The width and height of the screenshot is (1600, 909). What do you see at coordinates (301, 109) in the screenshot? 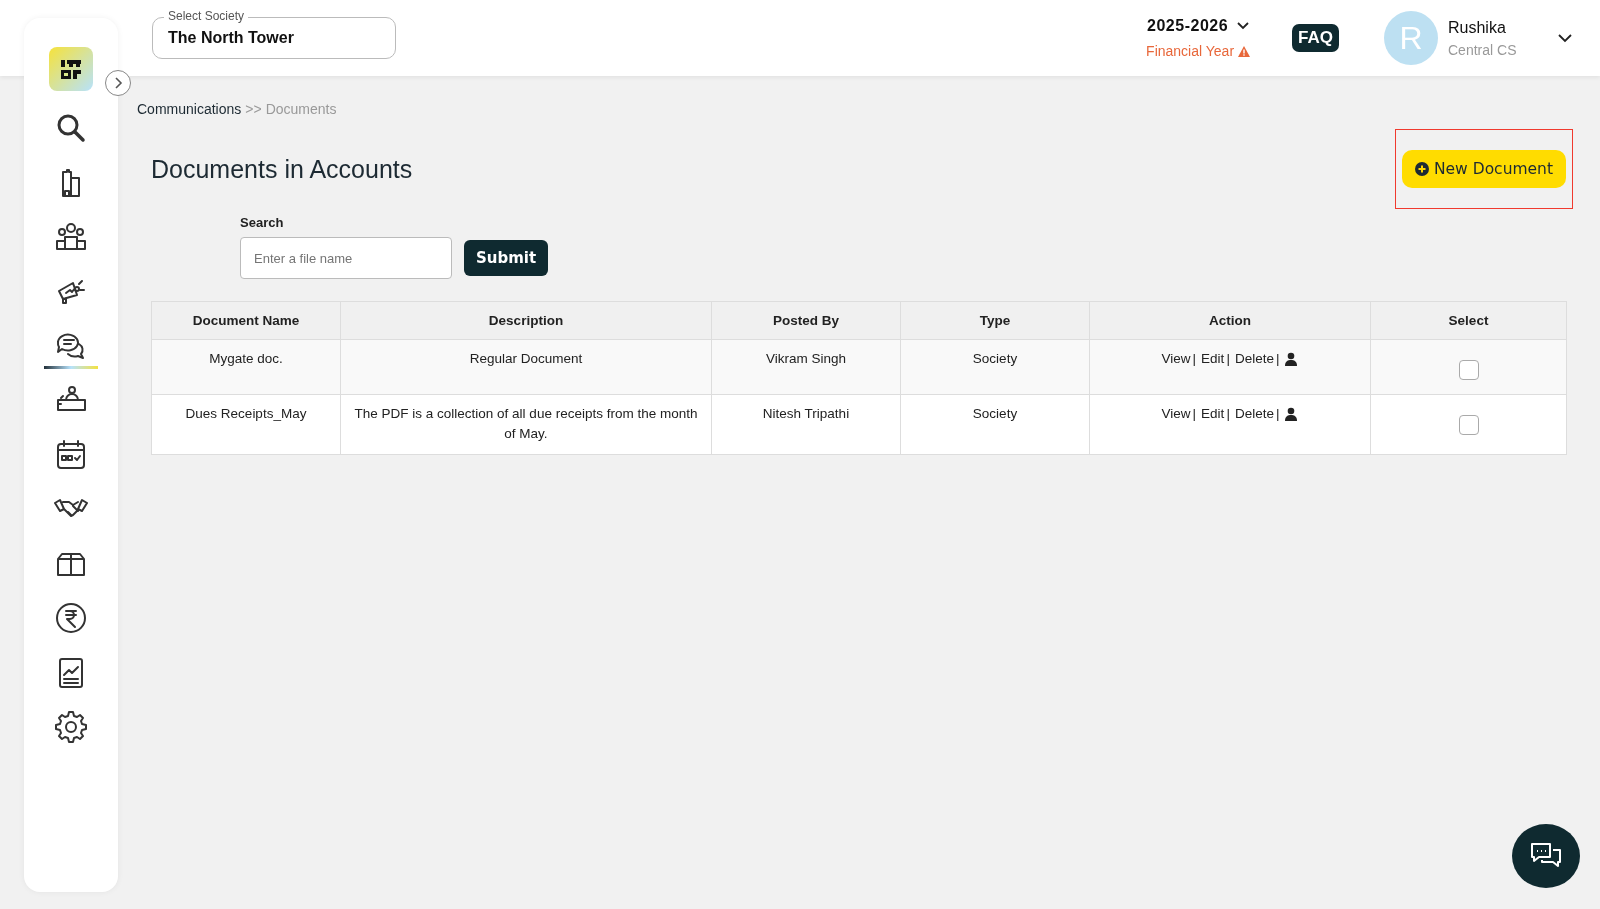
I see `breadcrumb-current: Documents` at bounding box center [301, 109].